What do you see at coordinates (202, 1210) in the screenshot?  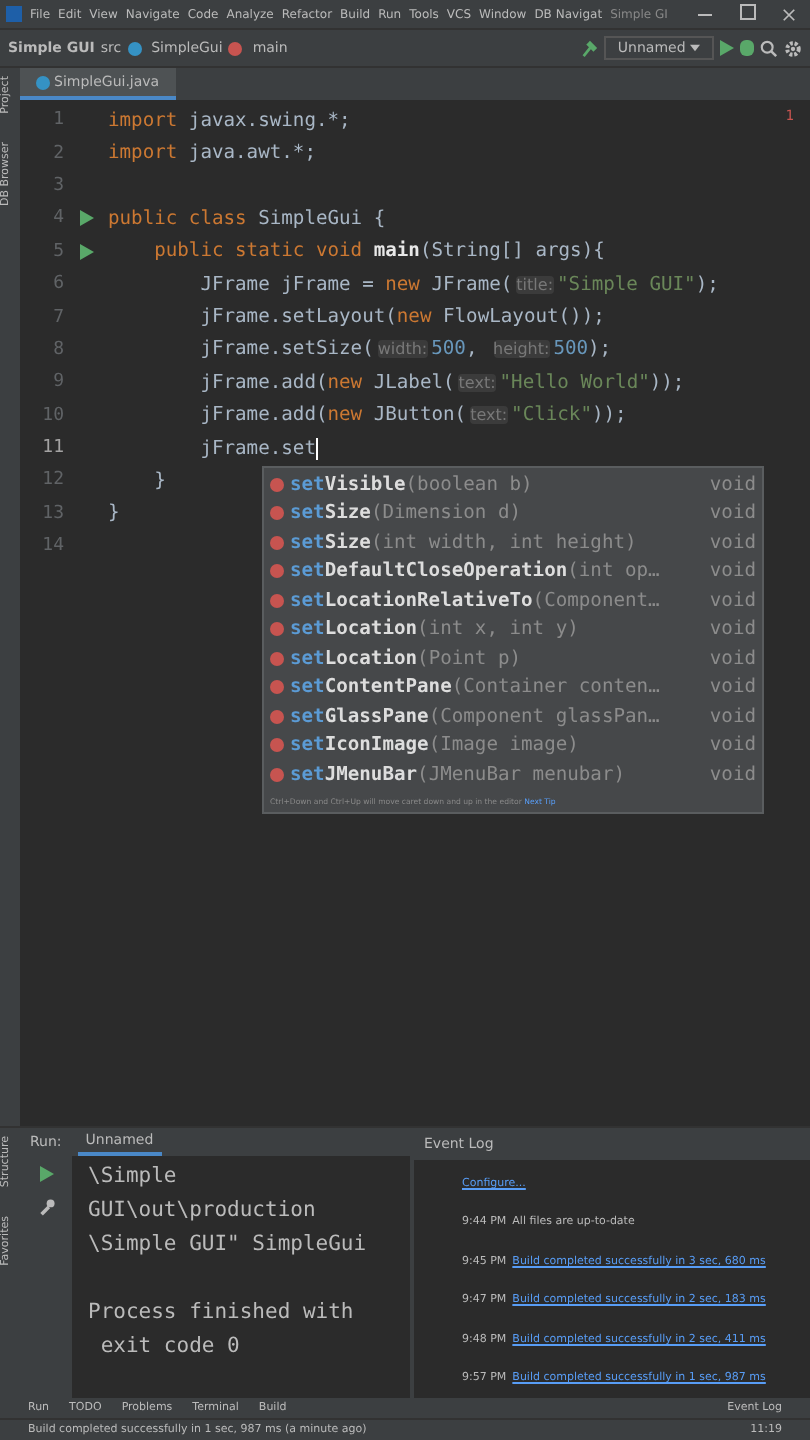 I see `console-line: GUI\out\production` at bounding box center [202, 1210].